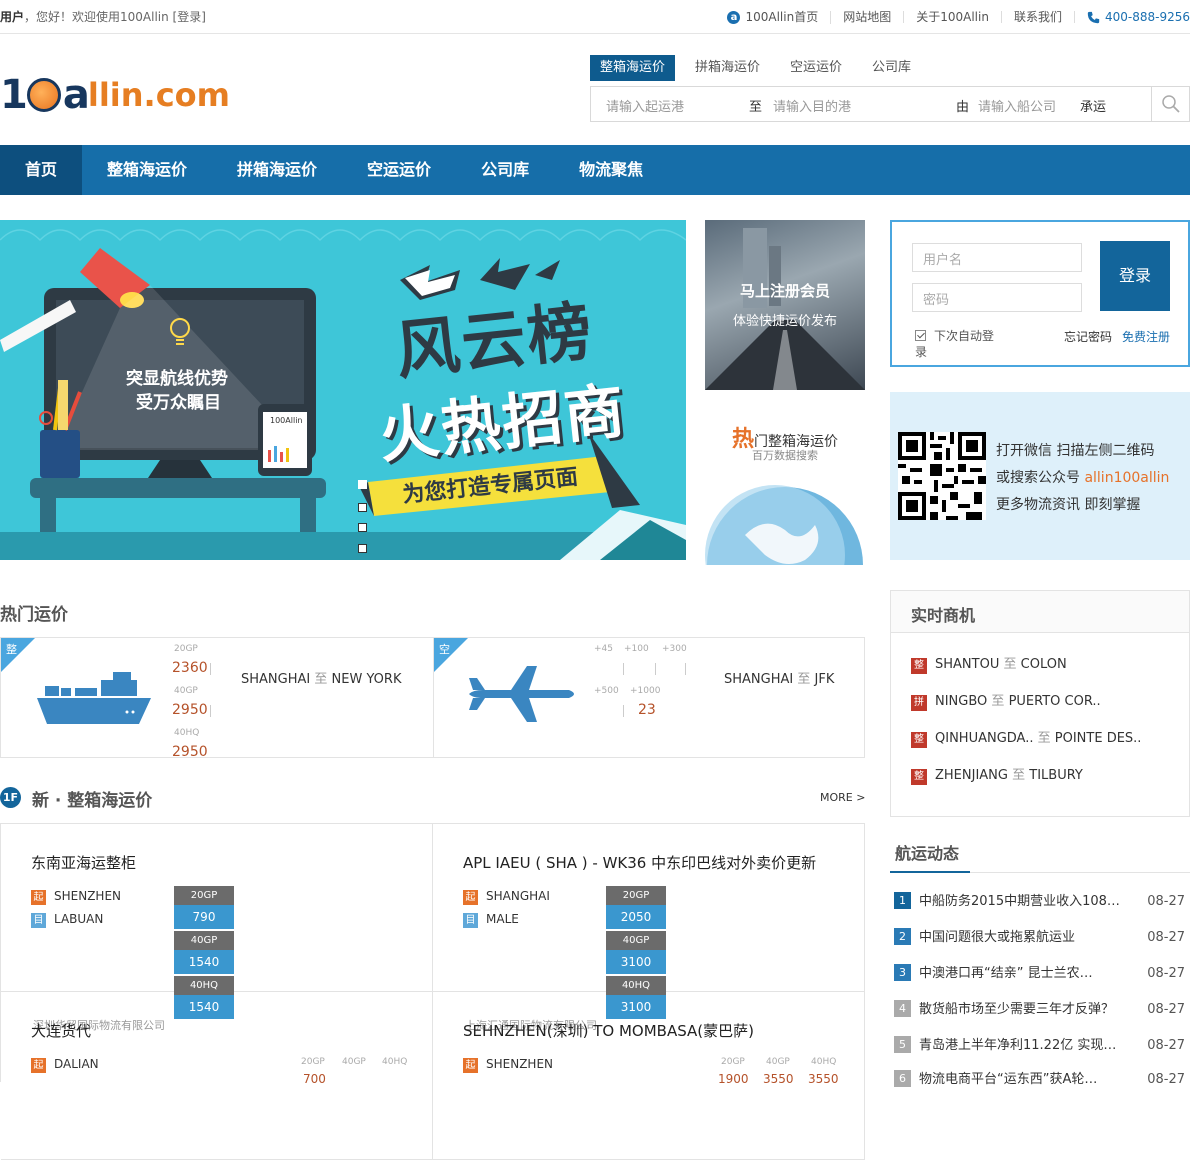 Image resolution: width=1190 pixels, height=1160 pixels. What do you see at coordinates (890, 104) in the screenshot?
I see `search-box: 请输入起运港 至 请输入目的港 由 请输入船公司 承运` at bounding box center [890, 104].